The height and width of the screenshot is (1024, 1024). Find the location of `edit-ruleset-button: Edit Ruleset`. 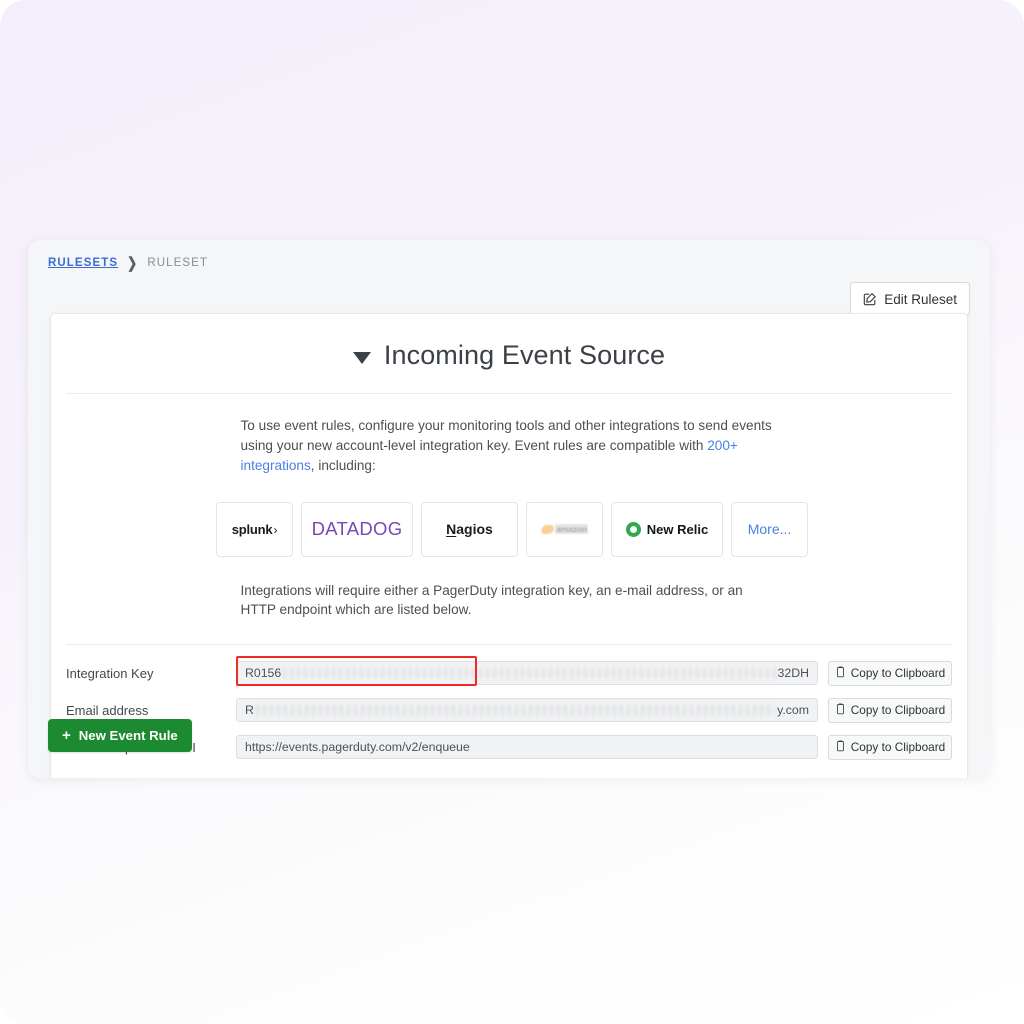

edit-ruleset-button: Edit Ruleset is located at coordinates (910, 299).